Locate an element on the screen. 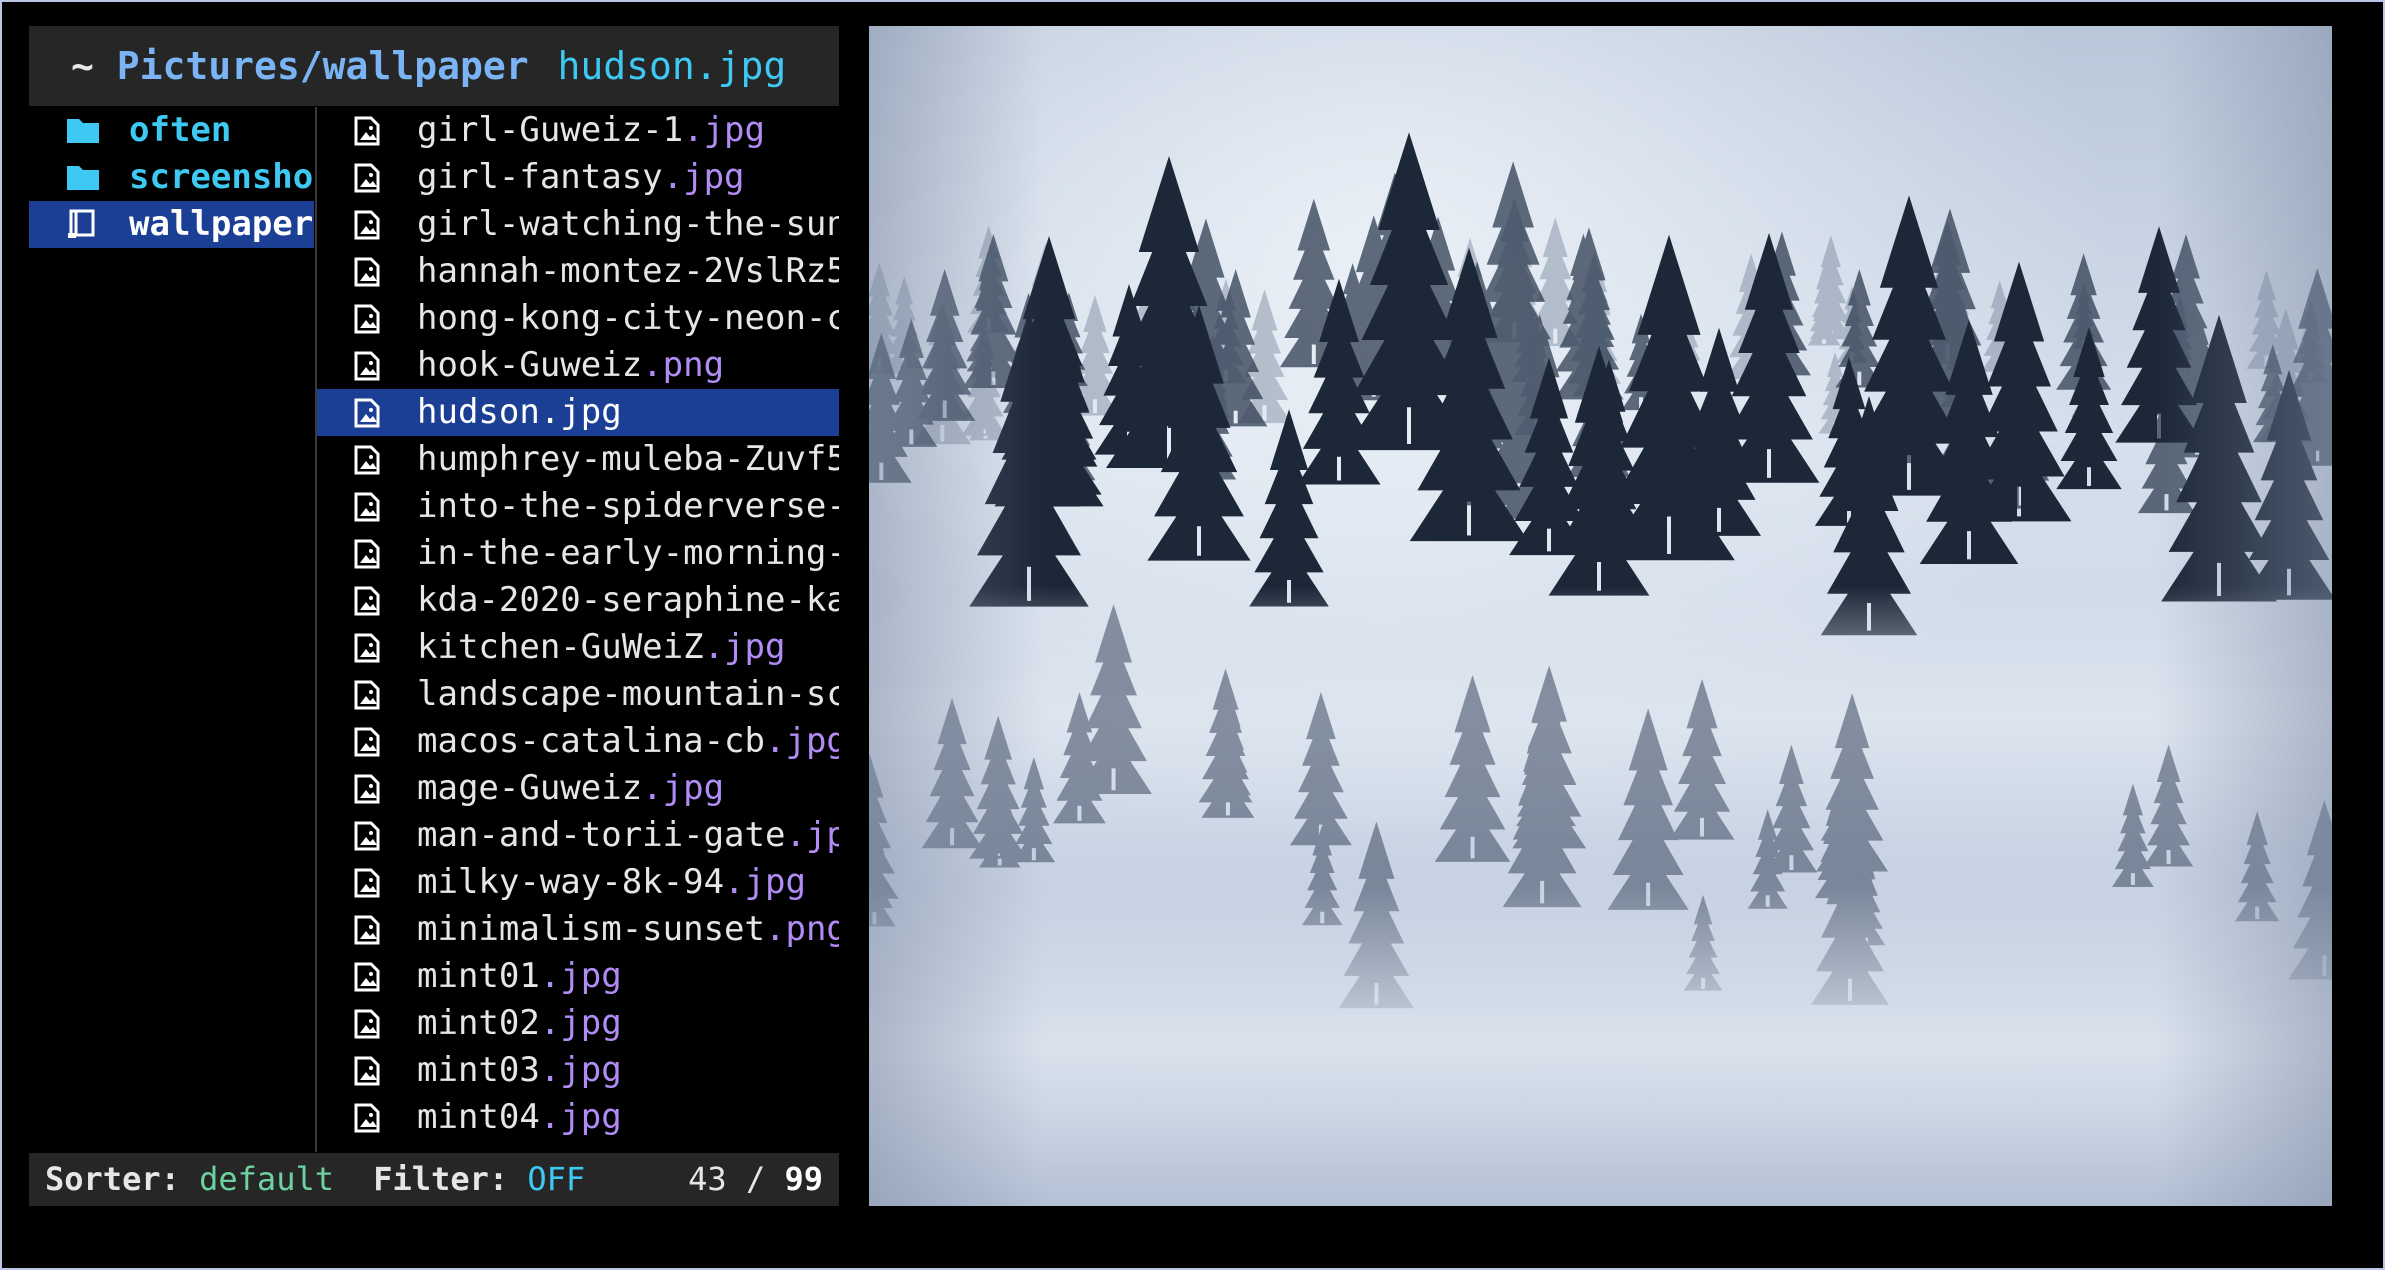 This screenshot has height=1270, width=2385. file-basename: humphrey-muleba-Zuvf5m is located at coordinates (628, 459).